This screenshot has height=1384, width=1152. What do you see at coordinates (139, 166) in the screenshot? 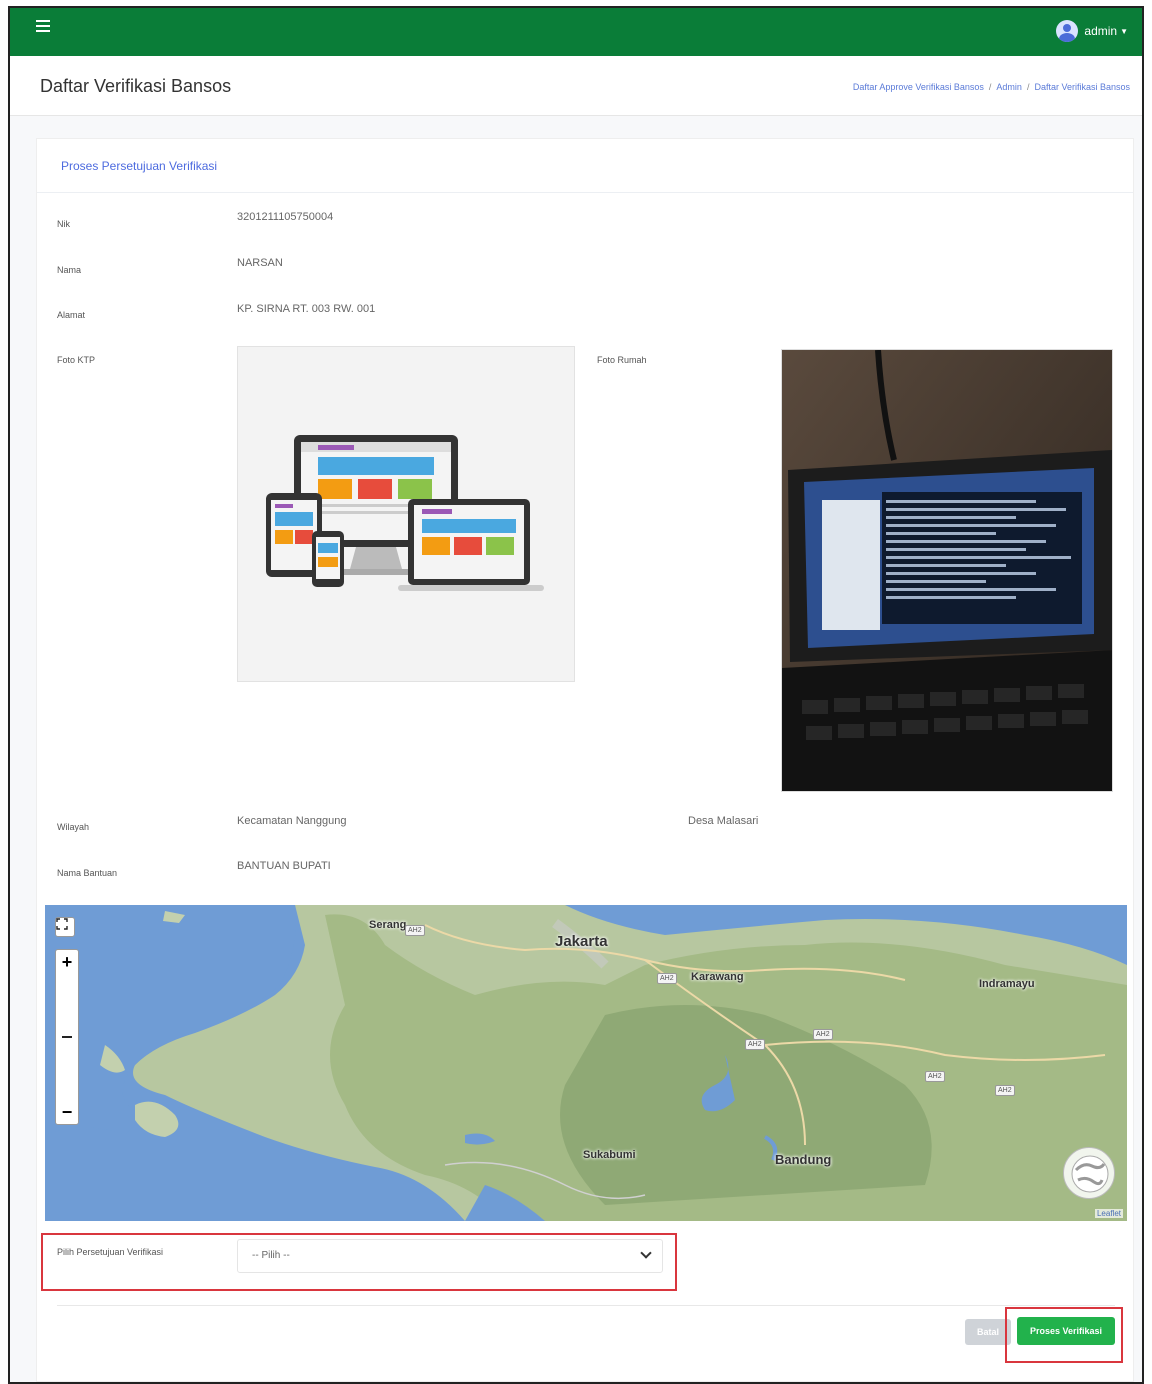
I see `card-title: Proses Persetujuan Verifikasi` at bounding box center [139, 166].